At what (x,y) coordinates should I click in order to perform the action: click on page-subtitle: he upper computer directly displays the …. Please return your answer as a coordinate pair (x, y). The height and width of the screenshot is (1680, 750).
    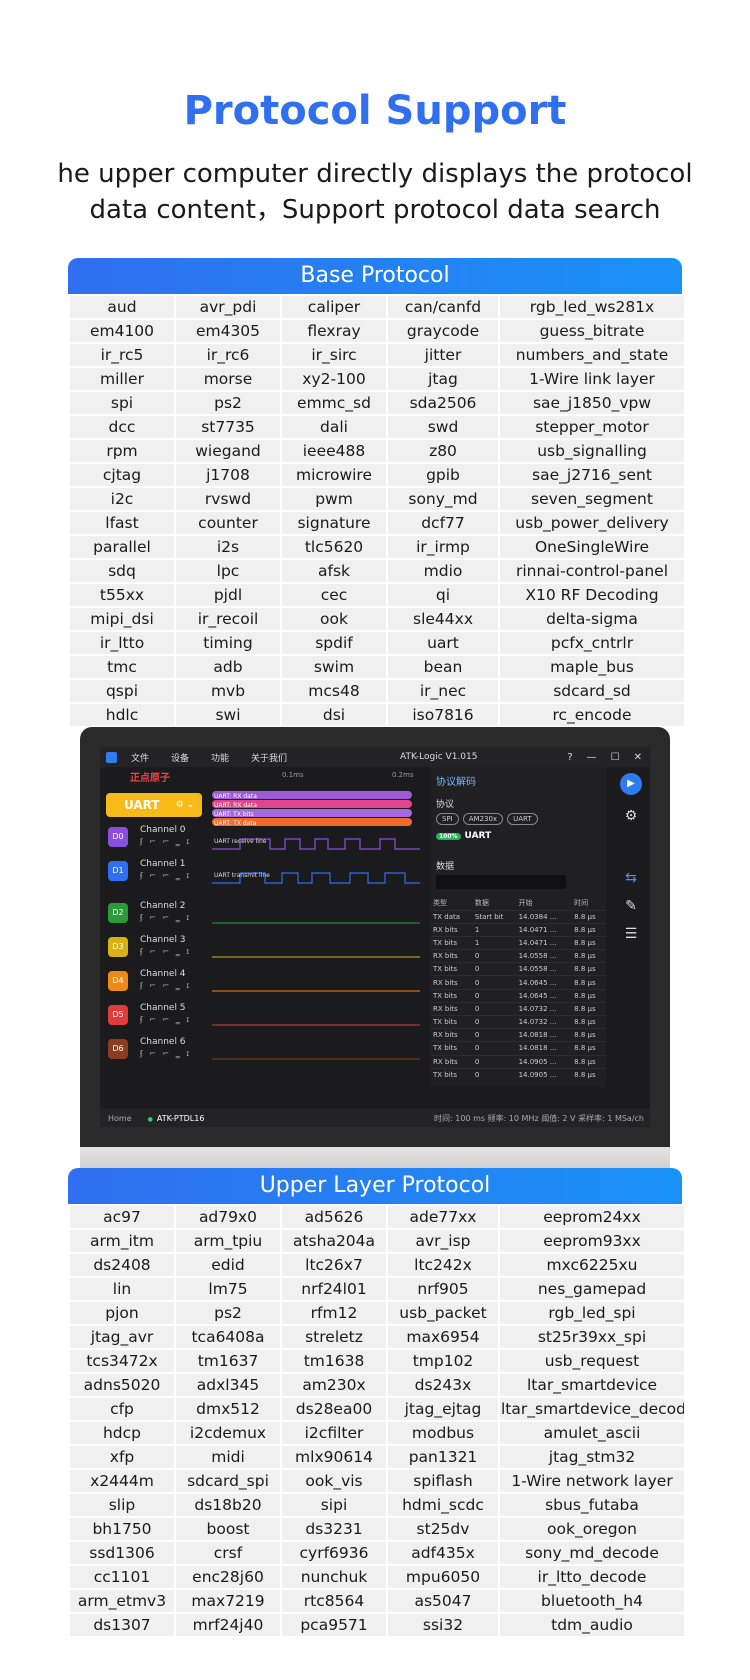
    Looking at the image, I should click on (375, 192).